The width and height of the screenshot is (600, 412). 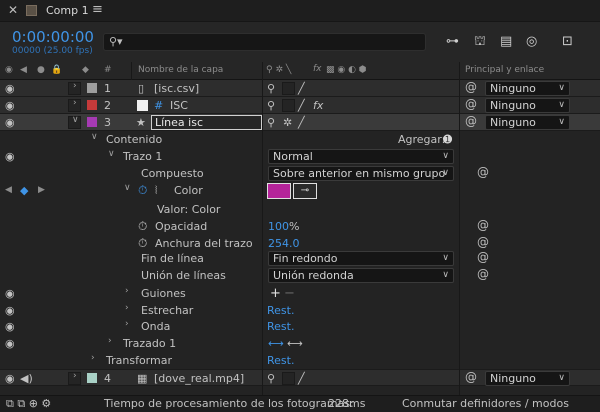 I want to click on onda-reset: Rest., so click(x=280, y=326).